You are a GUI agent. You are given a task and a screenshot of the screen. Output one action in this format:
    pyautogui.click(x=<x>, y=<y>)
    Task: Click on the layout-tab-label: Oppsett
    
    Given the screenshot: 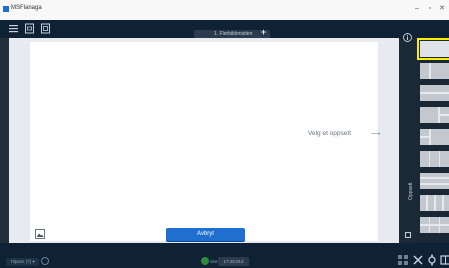 What is the action you would take?
    pyautogui.click(x=411, y=191)
    